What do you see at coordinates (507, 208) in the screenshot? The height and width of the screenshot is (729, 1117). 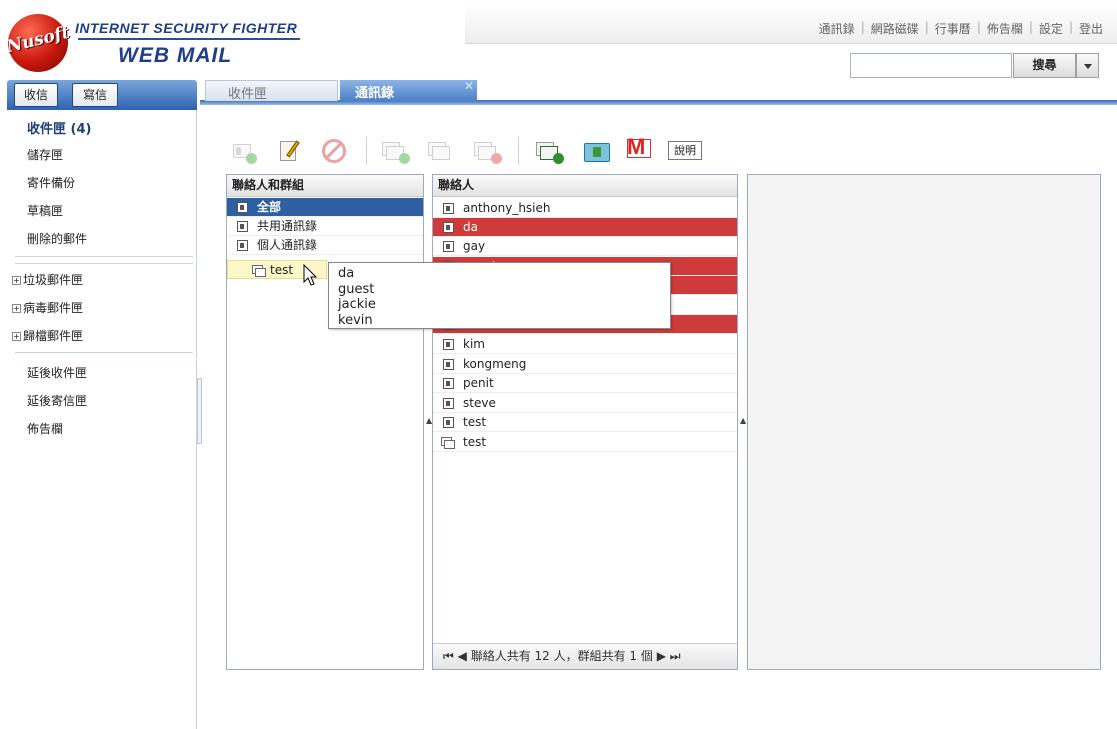 I see `contact-name: anthony_hsieh` at bounding box center [507, 208].